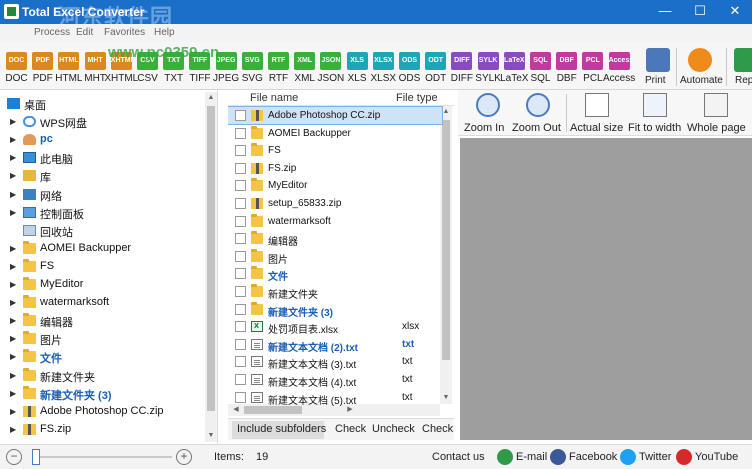 The height and width of the screenshot is (469, 752). Describe the element at coordinates (437, 429) in the screenshot. I see `check-all-button: Check` at that location.